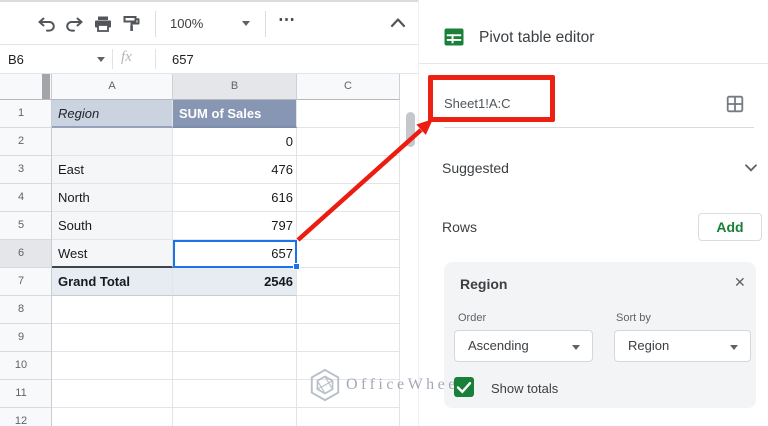 This screenshot has height=426, width=768. What do you see at coordinates (112, 226) in the screenshot?
I see `cell-A5: South` at bounding box center [112, 226].